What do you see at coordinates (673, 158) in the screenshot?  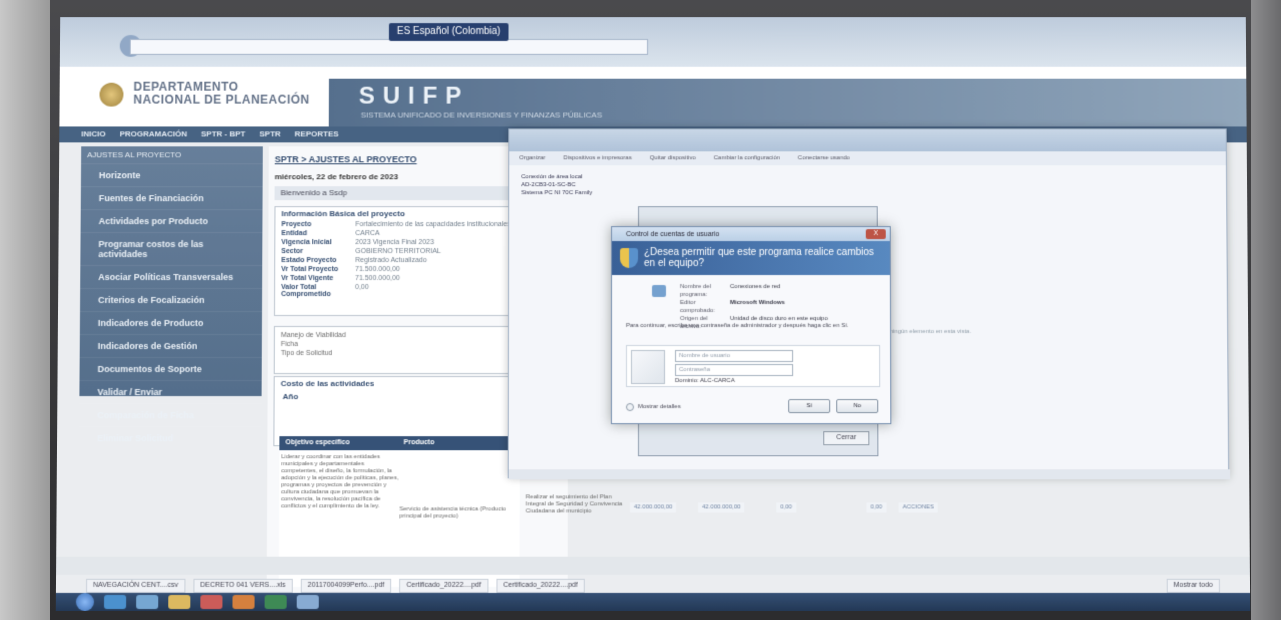 I see `toolbar-item: Quitar dispositivo` at bounding box center [673, 158].